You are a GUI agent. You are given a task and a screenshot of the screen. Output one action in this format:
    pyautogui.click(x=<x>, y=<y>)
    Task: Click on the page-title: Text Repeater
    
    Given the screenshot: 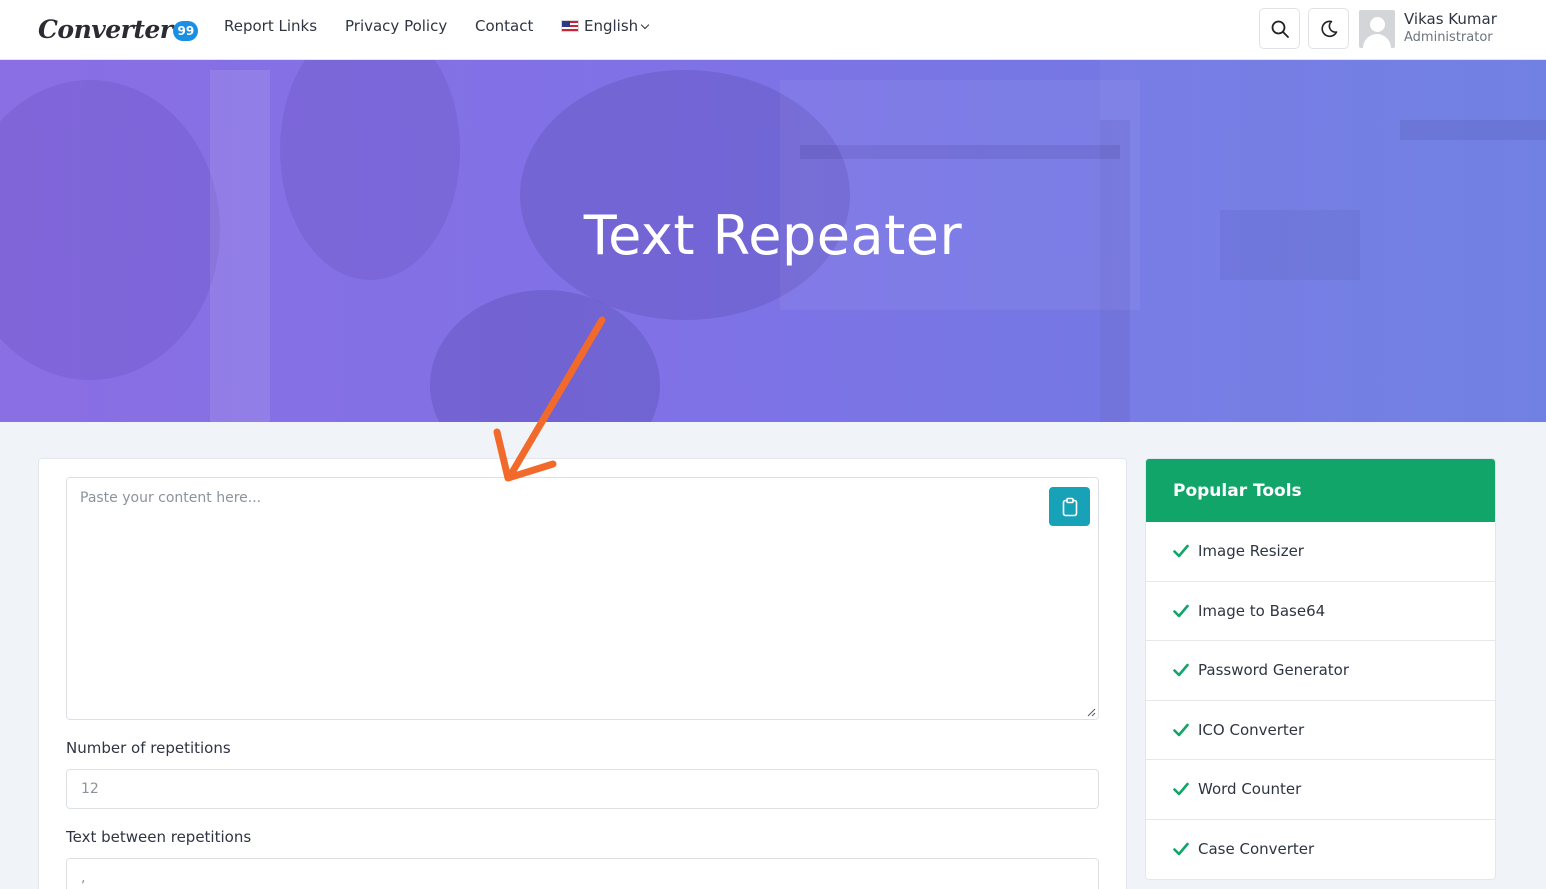 What is the action you would take?
    pyautogui.click(x=773, y=235)
    